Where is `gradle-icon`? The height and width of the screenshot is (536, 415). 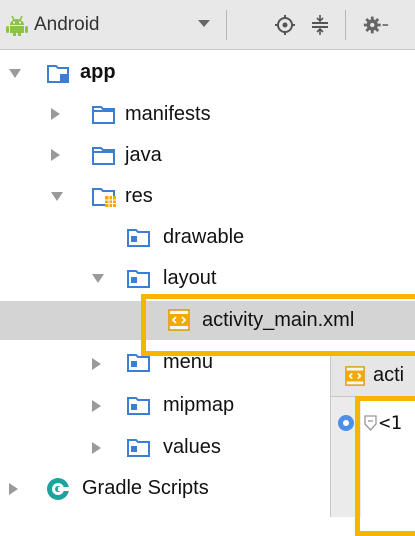 gradle-icon is located at coordinates (58, 489).